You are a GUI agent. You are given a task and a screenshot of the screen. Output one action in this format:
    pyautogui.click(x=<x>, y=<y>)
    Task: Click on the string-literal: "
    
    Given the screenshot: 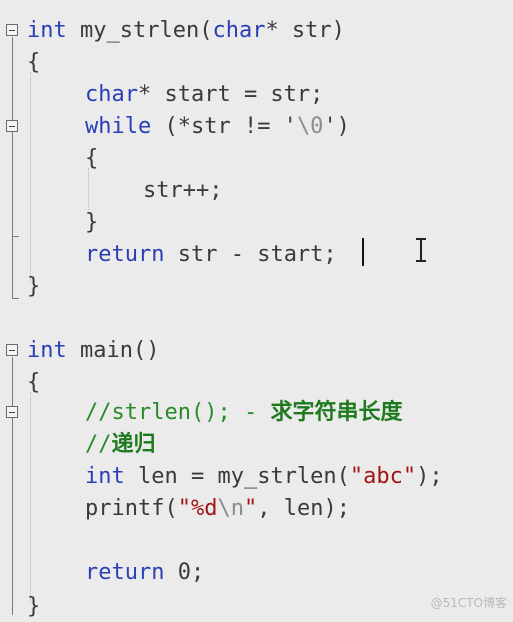 What is the action you would take?
    pyautogui.click(x=250, y=508)
    